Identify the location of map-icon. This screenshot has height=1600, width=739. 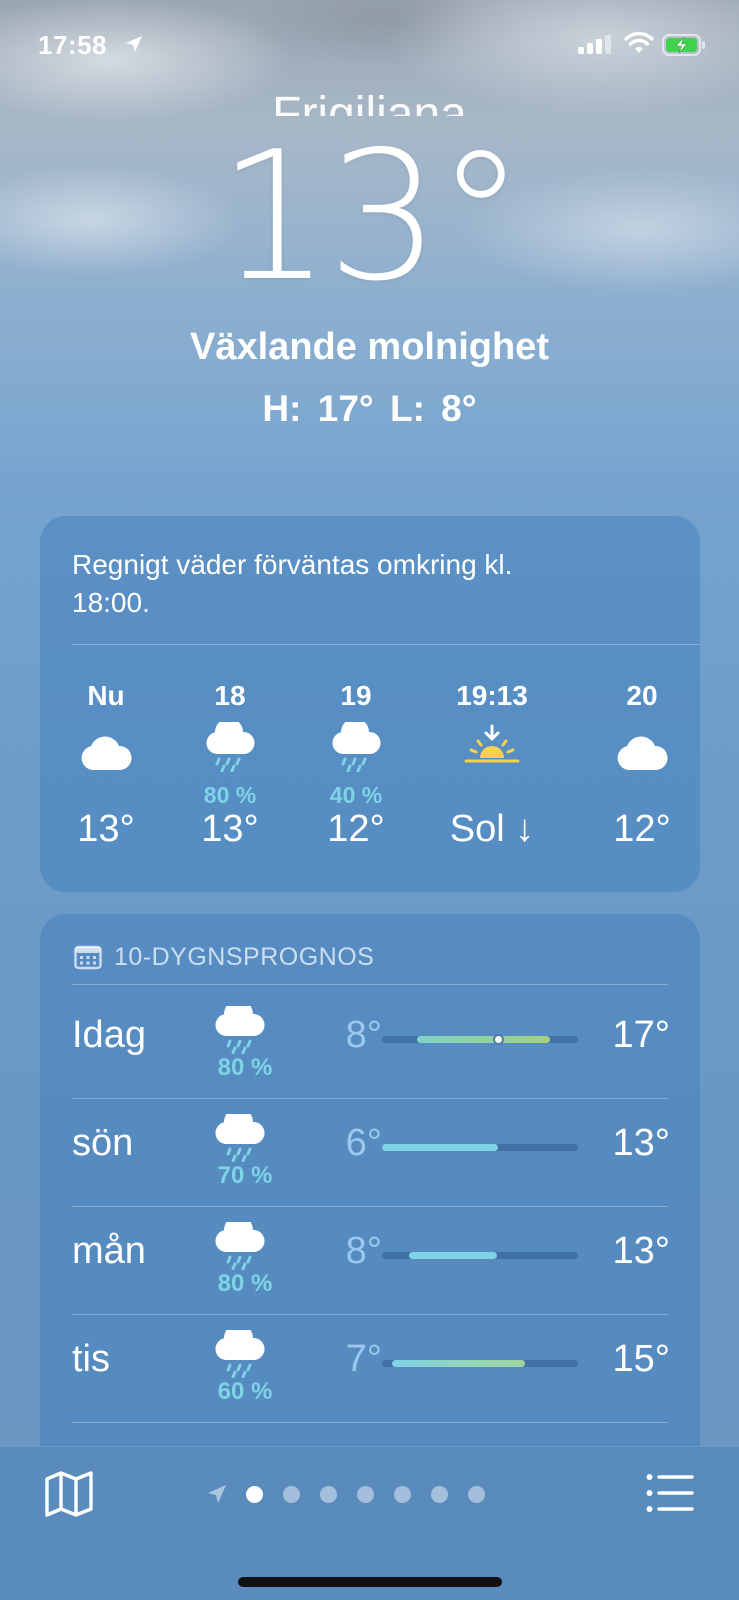
(69, 1494).